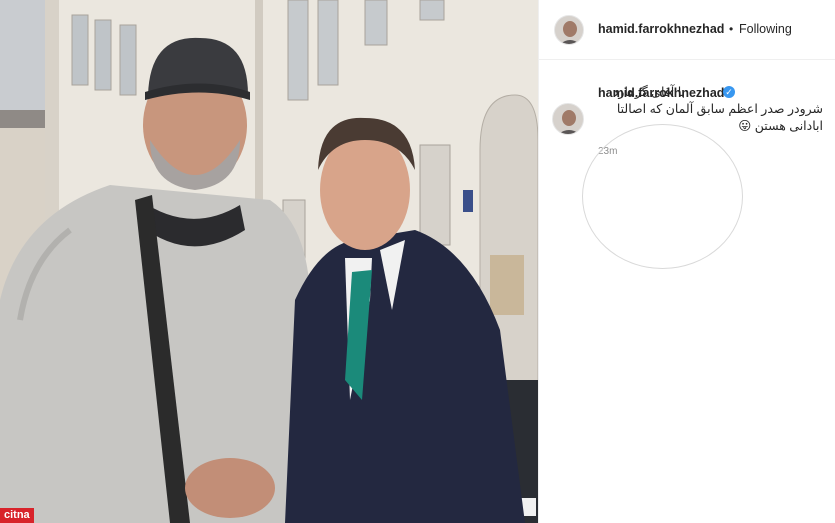 The image size is (835, 523). I want to click on post-header: hamid.farrokhnezhad • Following, so click(687, 30).